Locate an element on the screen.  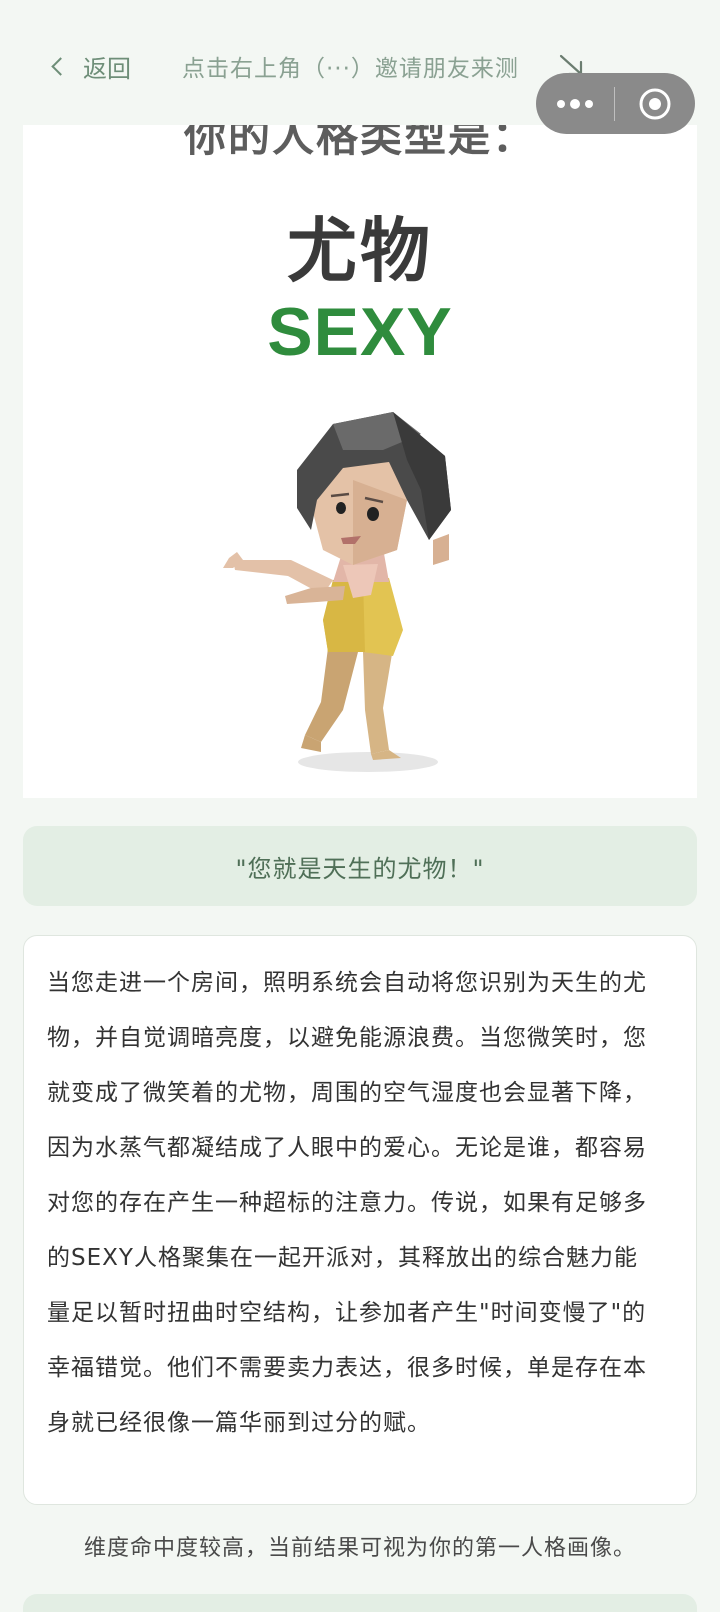
more-dots-icon is located at coordinates (575, 103).